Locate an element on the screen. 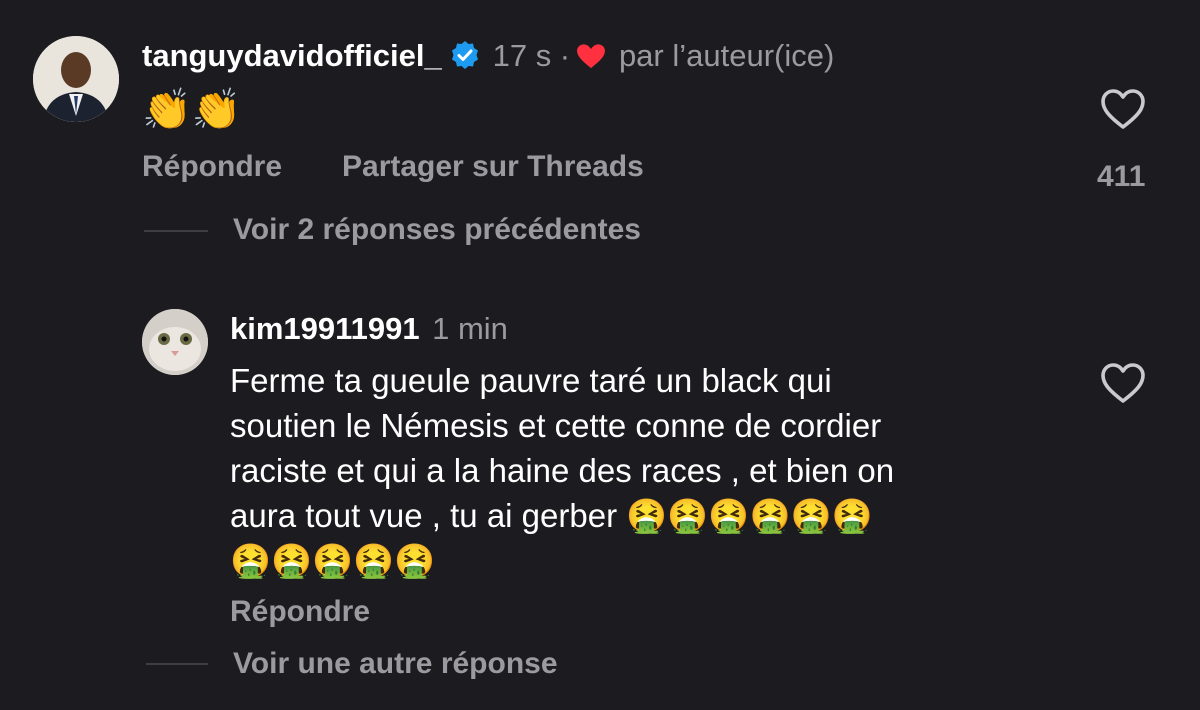 This screenshot has height=710, width=1200. view-previous-replies-button: Voir 2 réponses précédentes is located at coordinates (437, 230).